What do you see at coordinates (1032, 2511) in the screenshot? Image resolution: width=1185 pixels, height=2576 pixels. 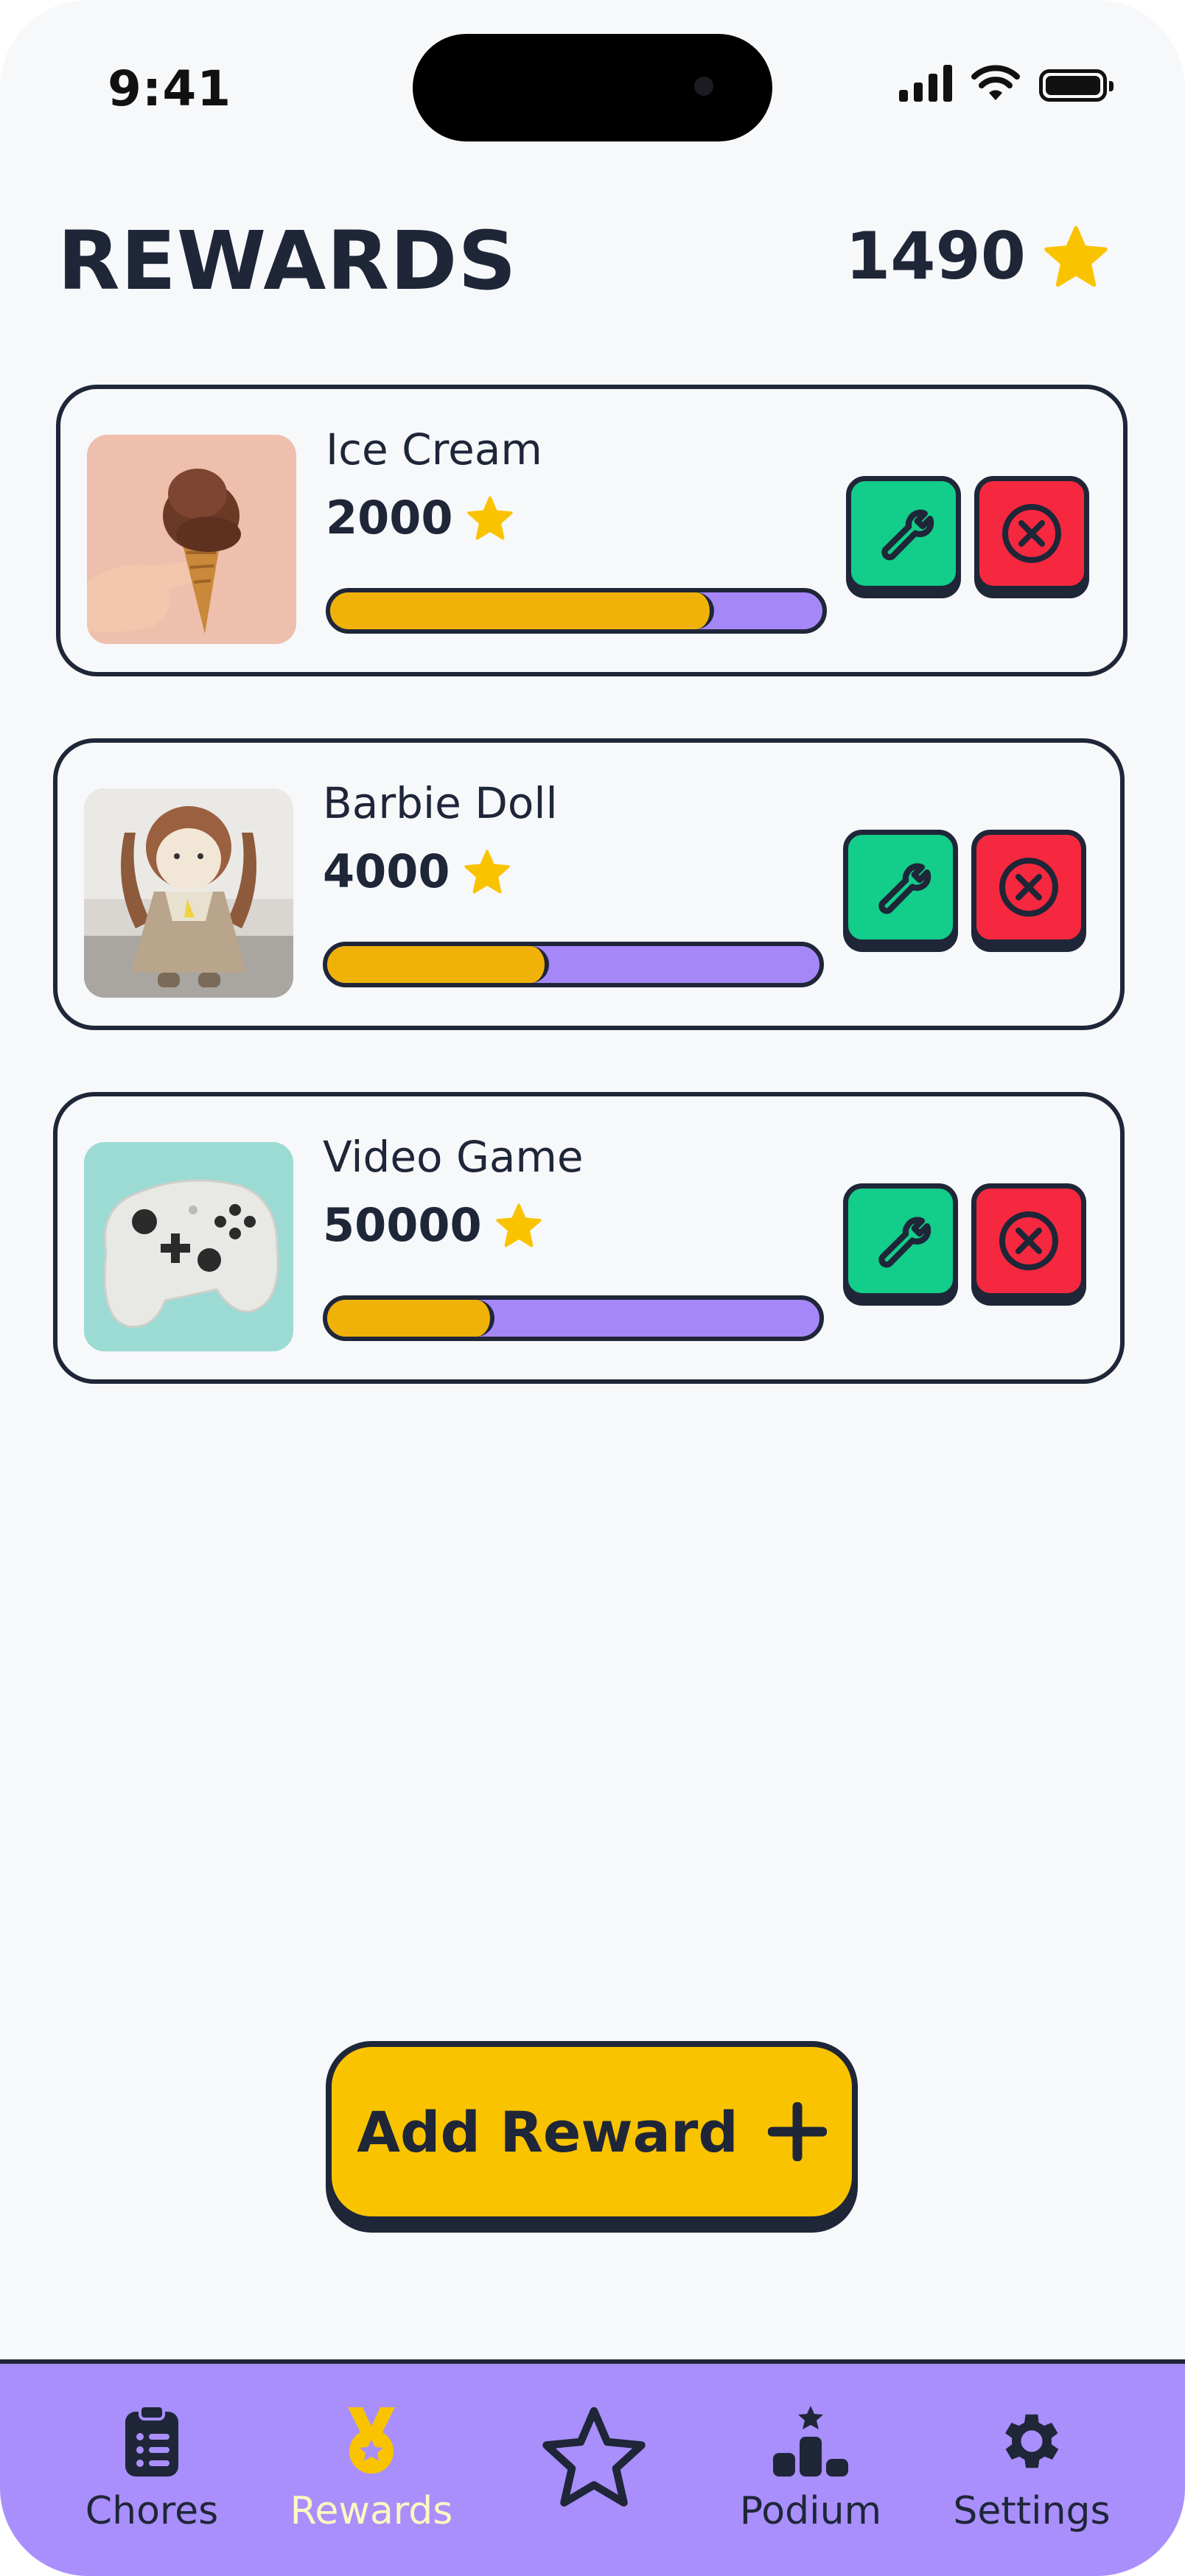 I see `nav-label: Settings` at bounding box center [1032, 2511].